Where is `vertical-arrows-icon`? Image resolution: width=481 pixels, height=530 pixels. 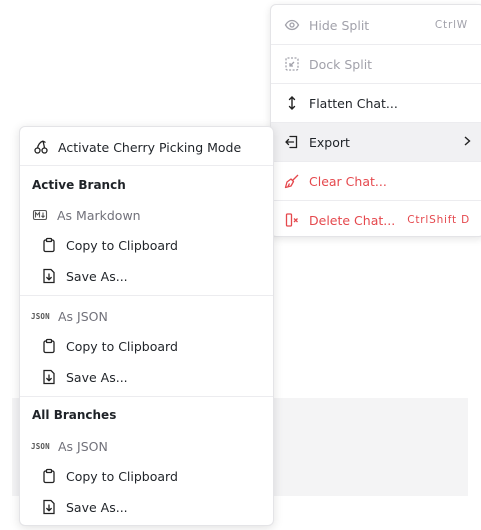 vertical-arrows-icon is located at coordinates (292, 103).